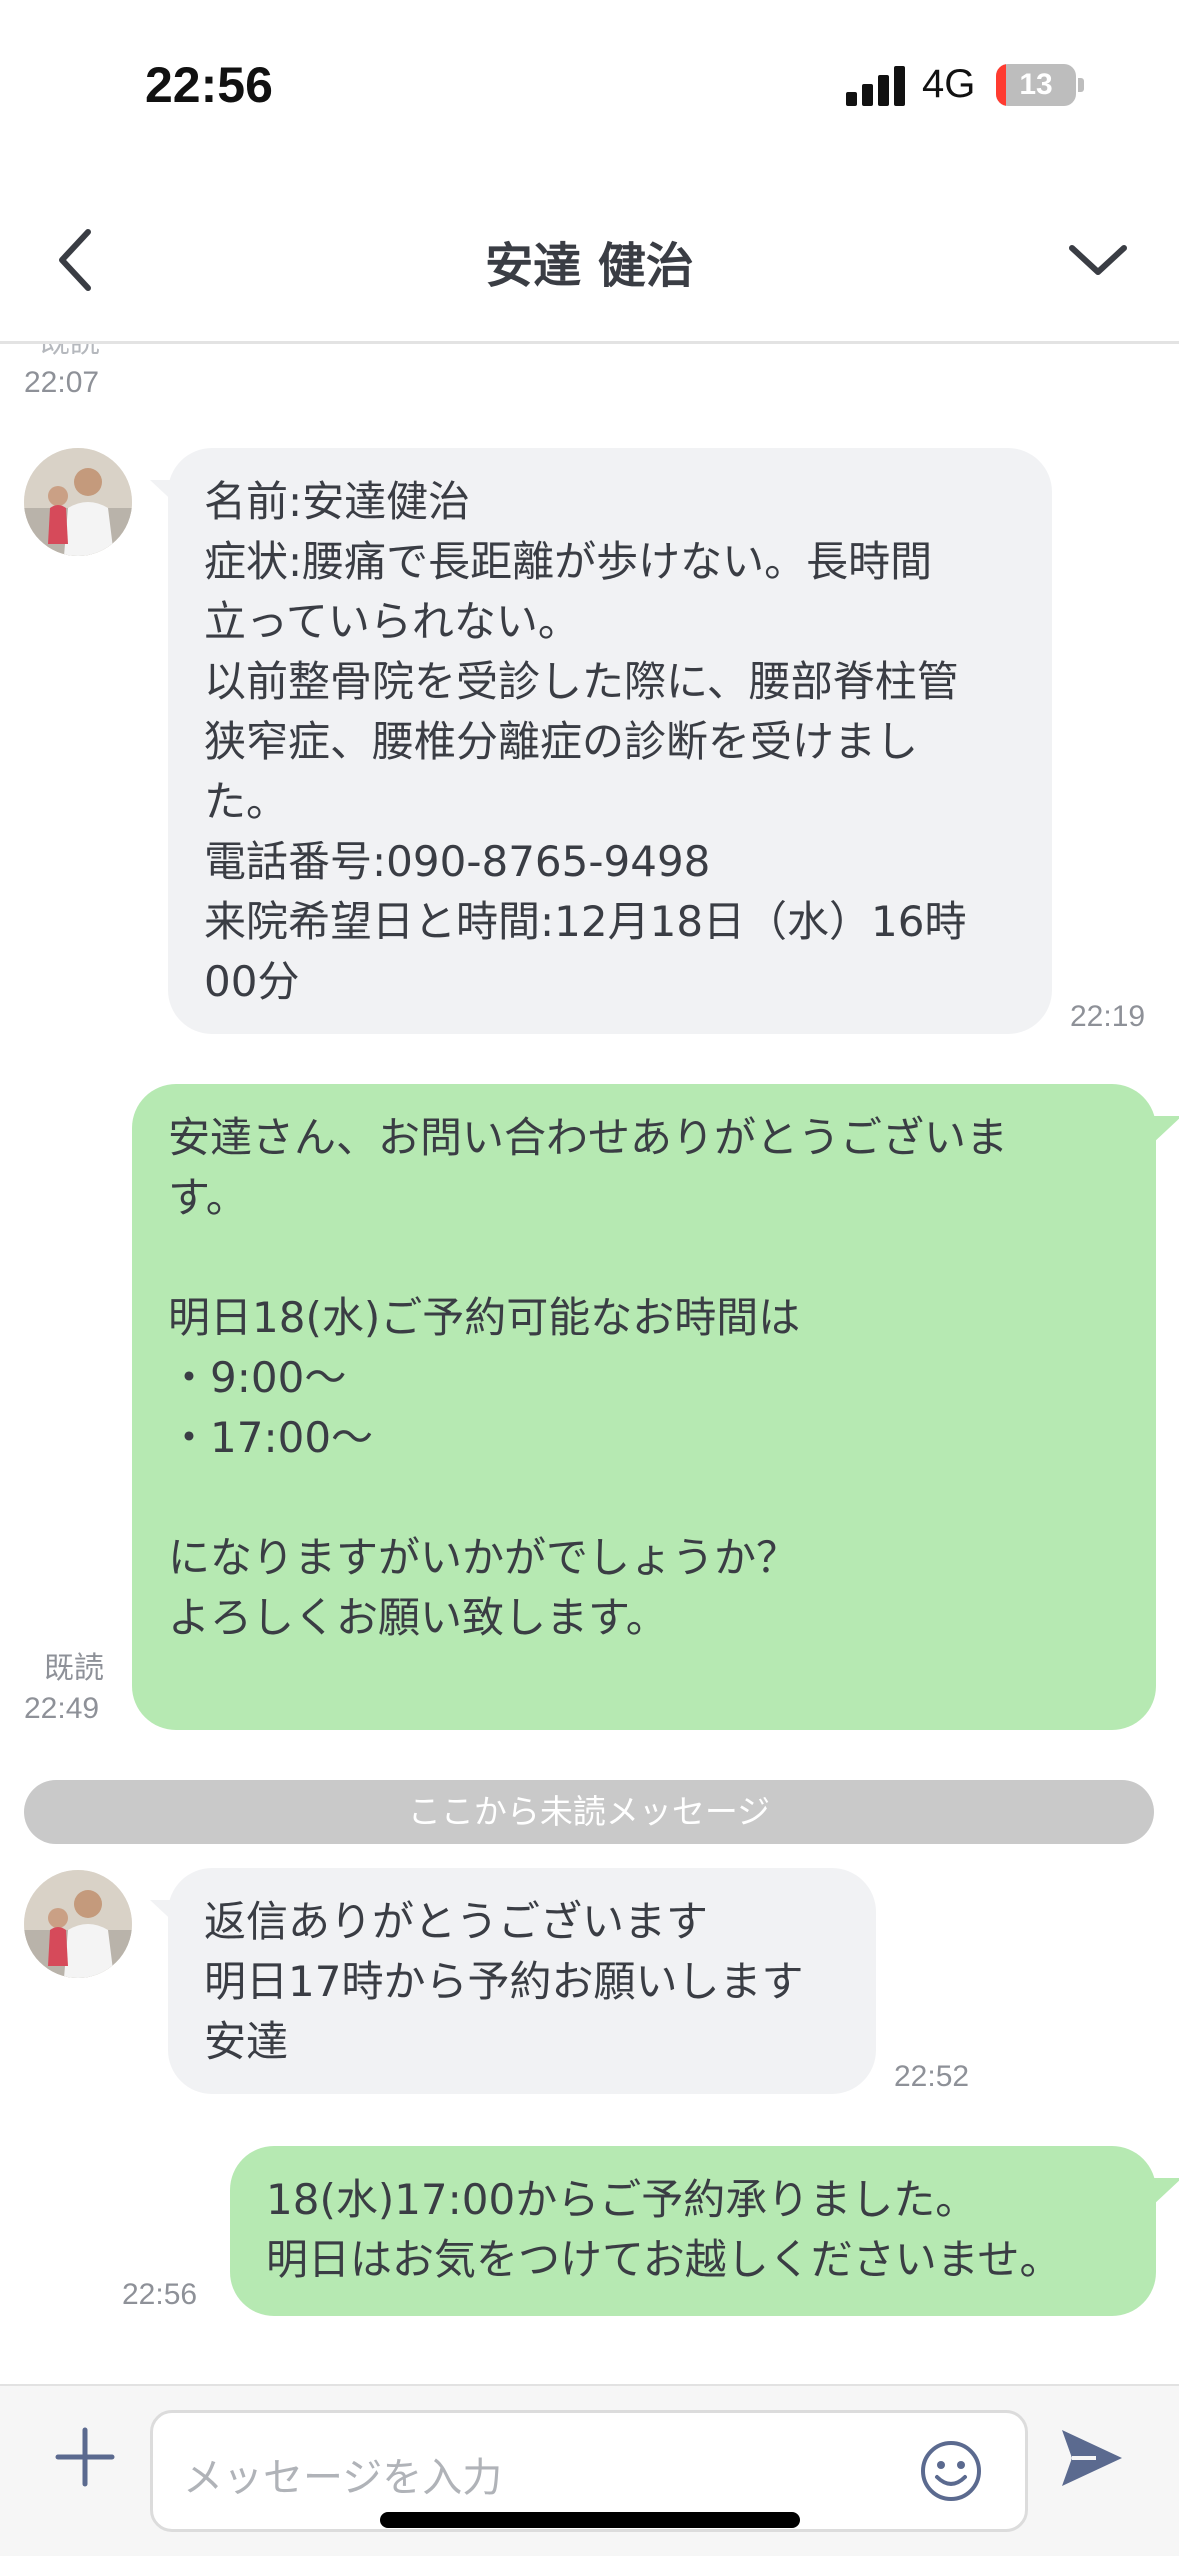 The height and width of the screenshot is (2556, 1179). I want to click on add-attachment-button, so click(85, 2457).